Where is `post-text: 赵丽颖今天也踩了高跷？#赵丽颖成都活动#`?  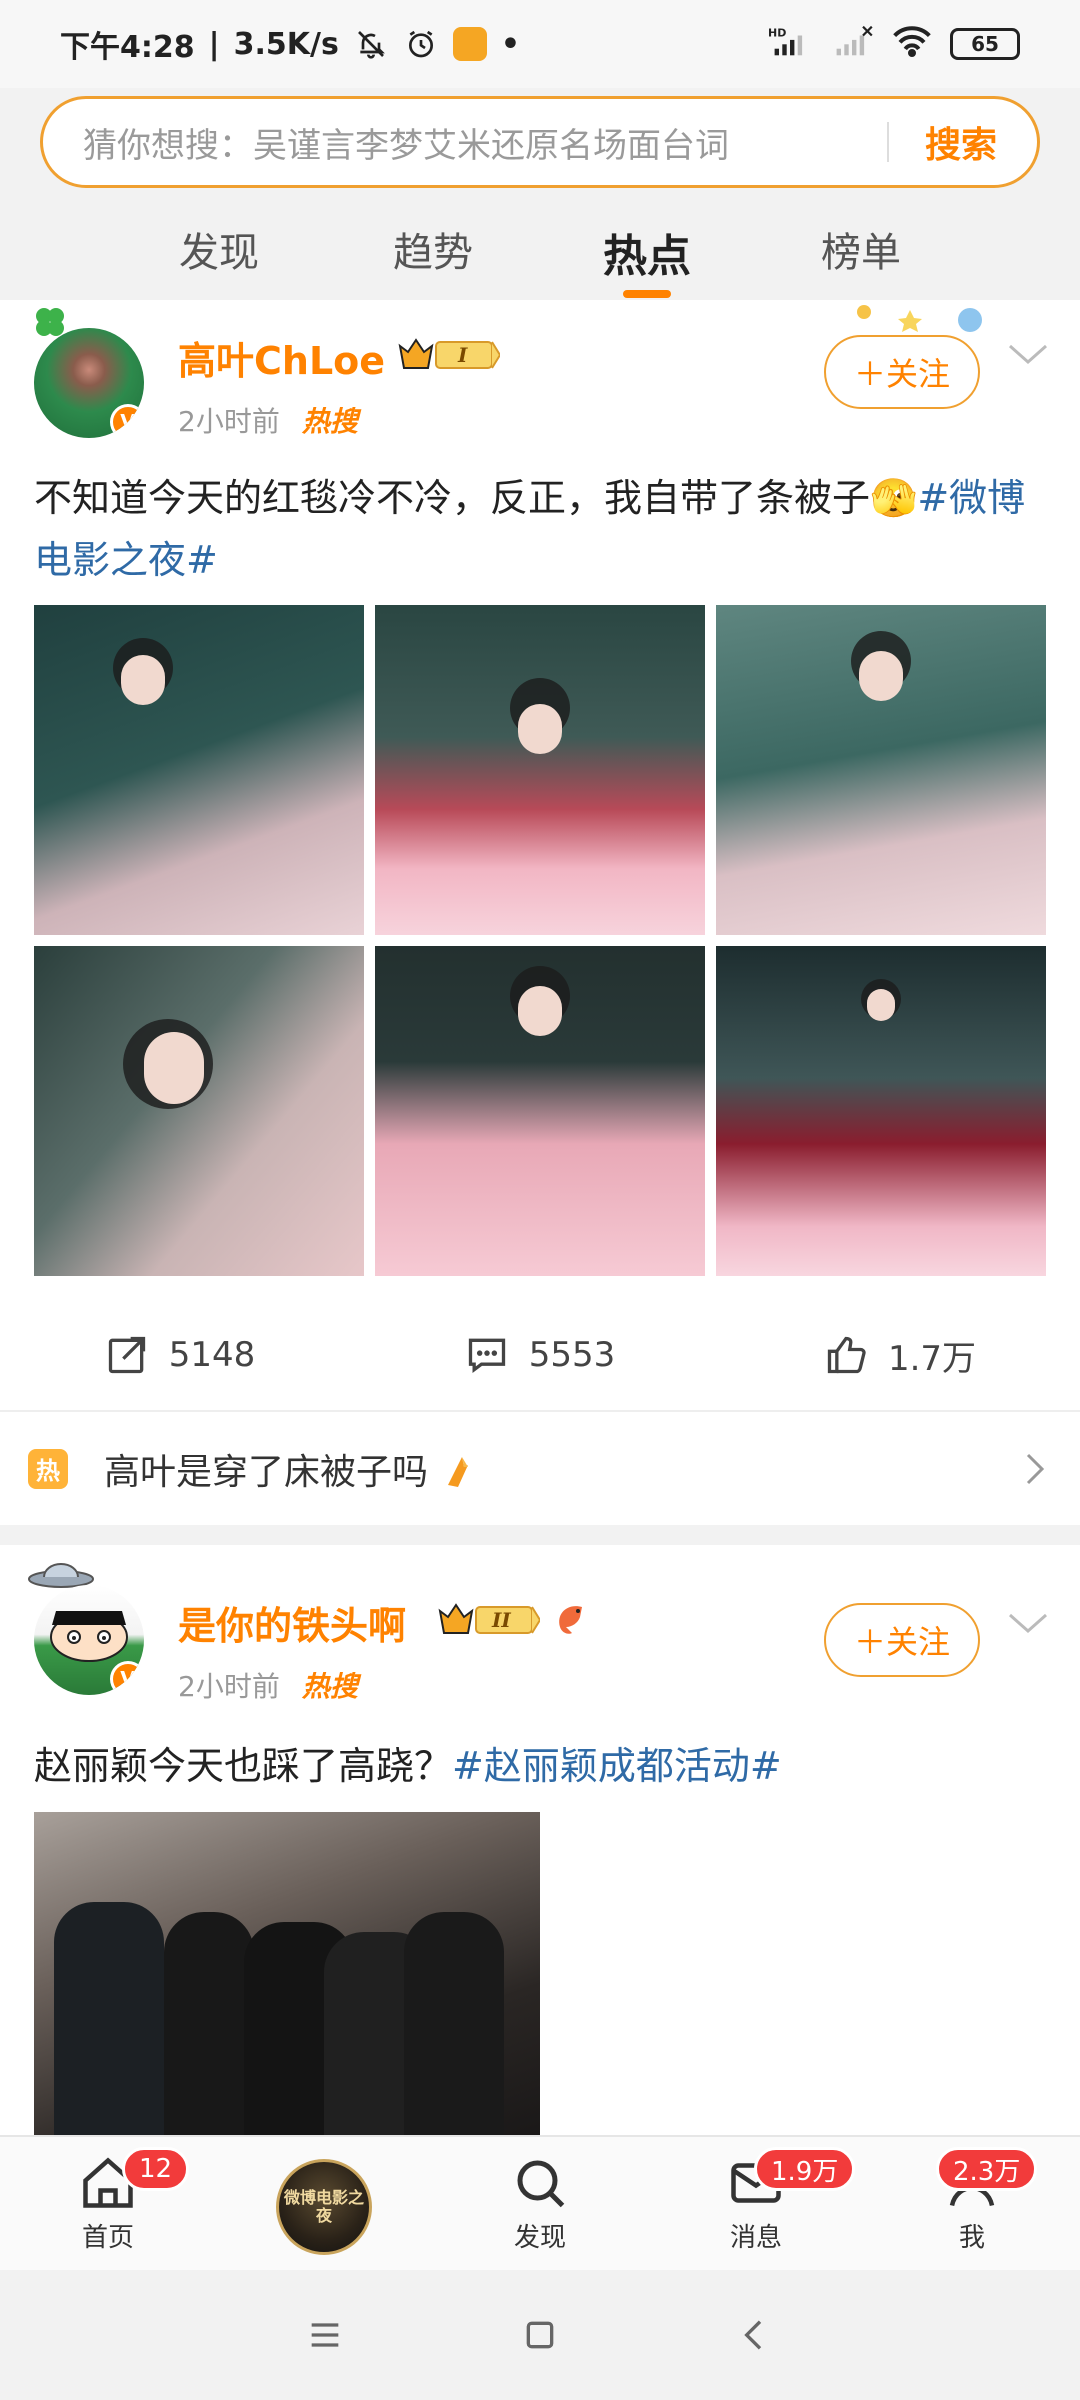 post-text: 赵丽颖今天也踩了高跷？#赵丽颖成都活动# is located at coordinates (539, 1766).